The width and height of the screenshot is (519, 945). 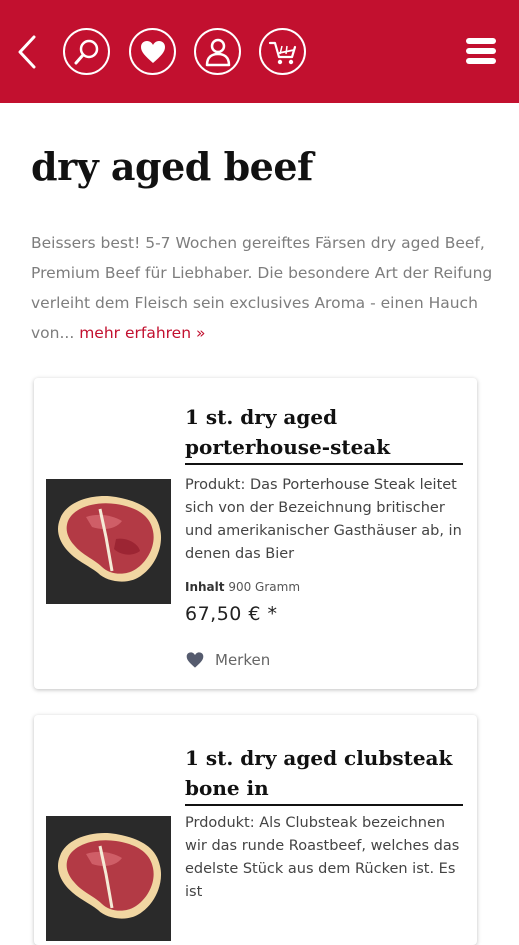 I want to click on back-icon, so click(x=27, y=52).